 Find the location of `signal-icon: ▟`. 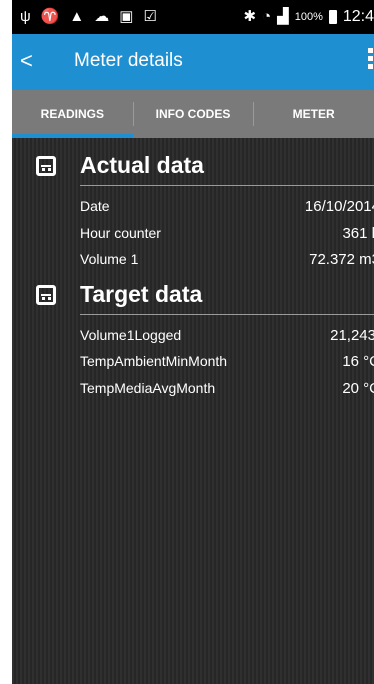

signal-icon: ▟ is located at coordinates (283, 16).